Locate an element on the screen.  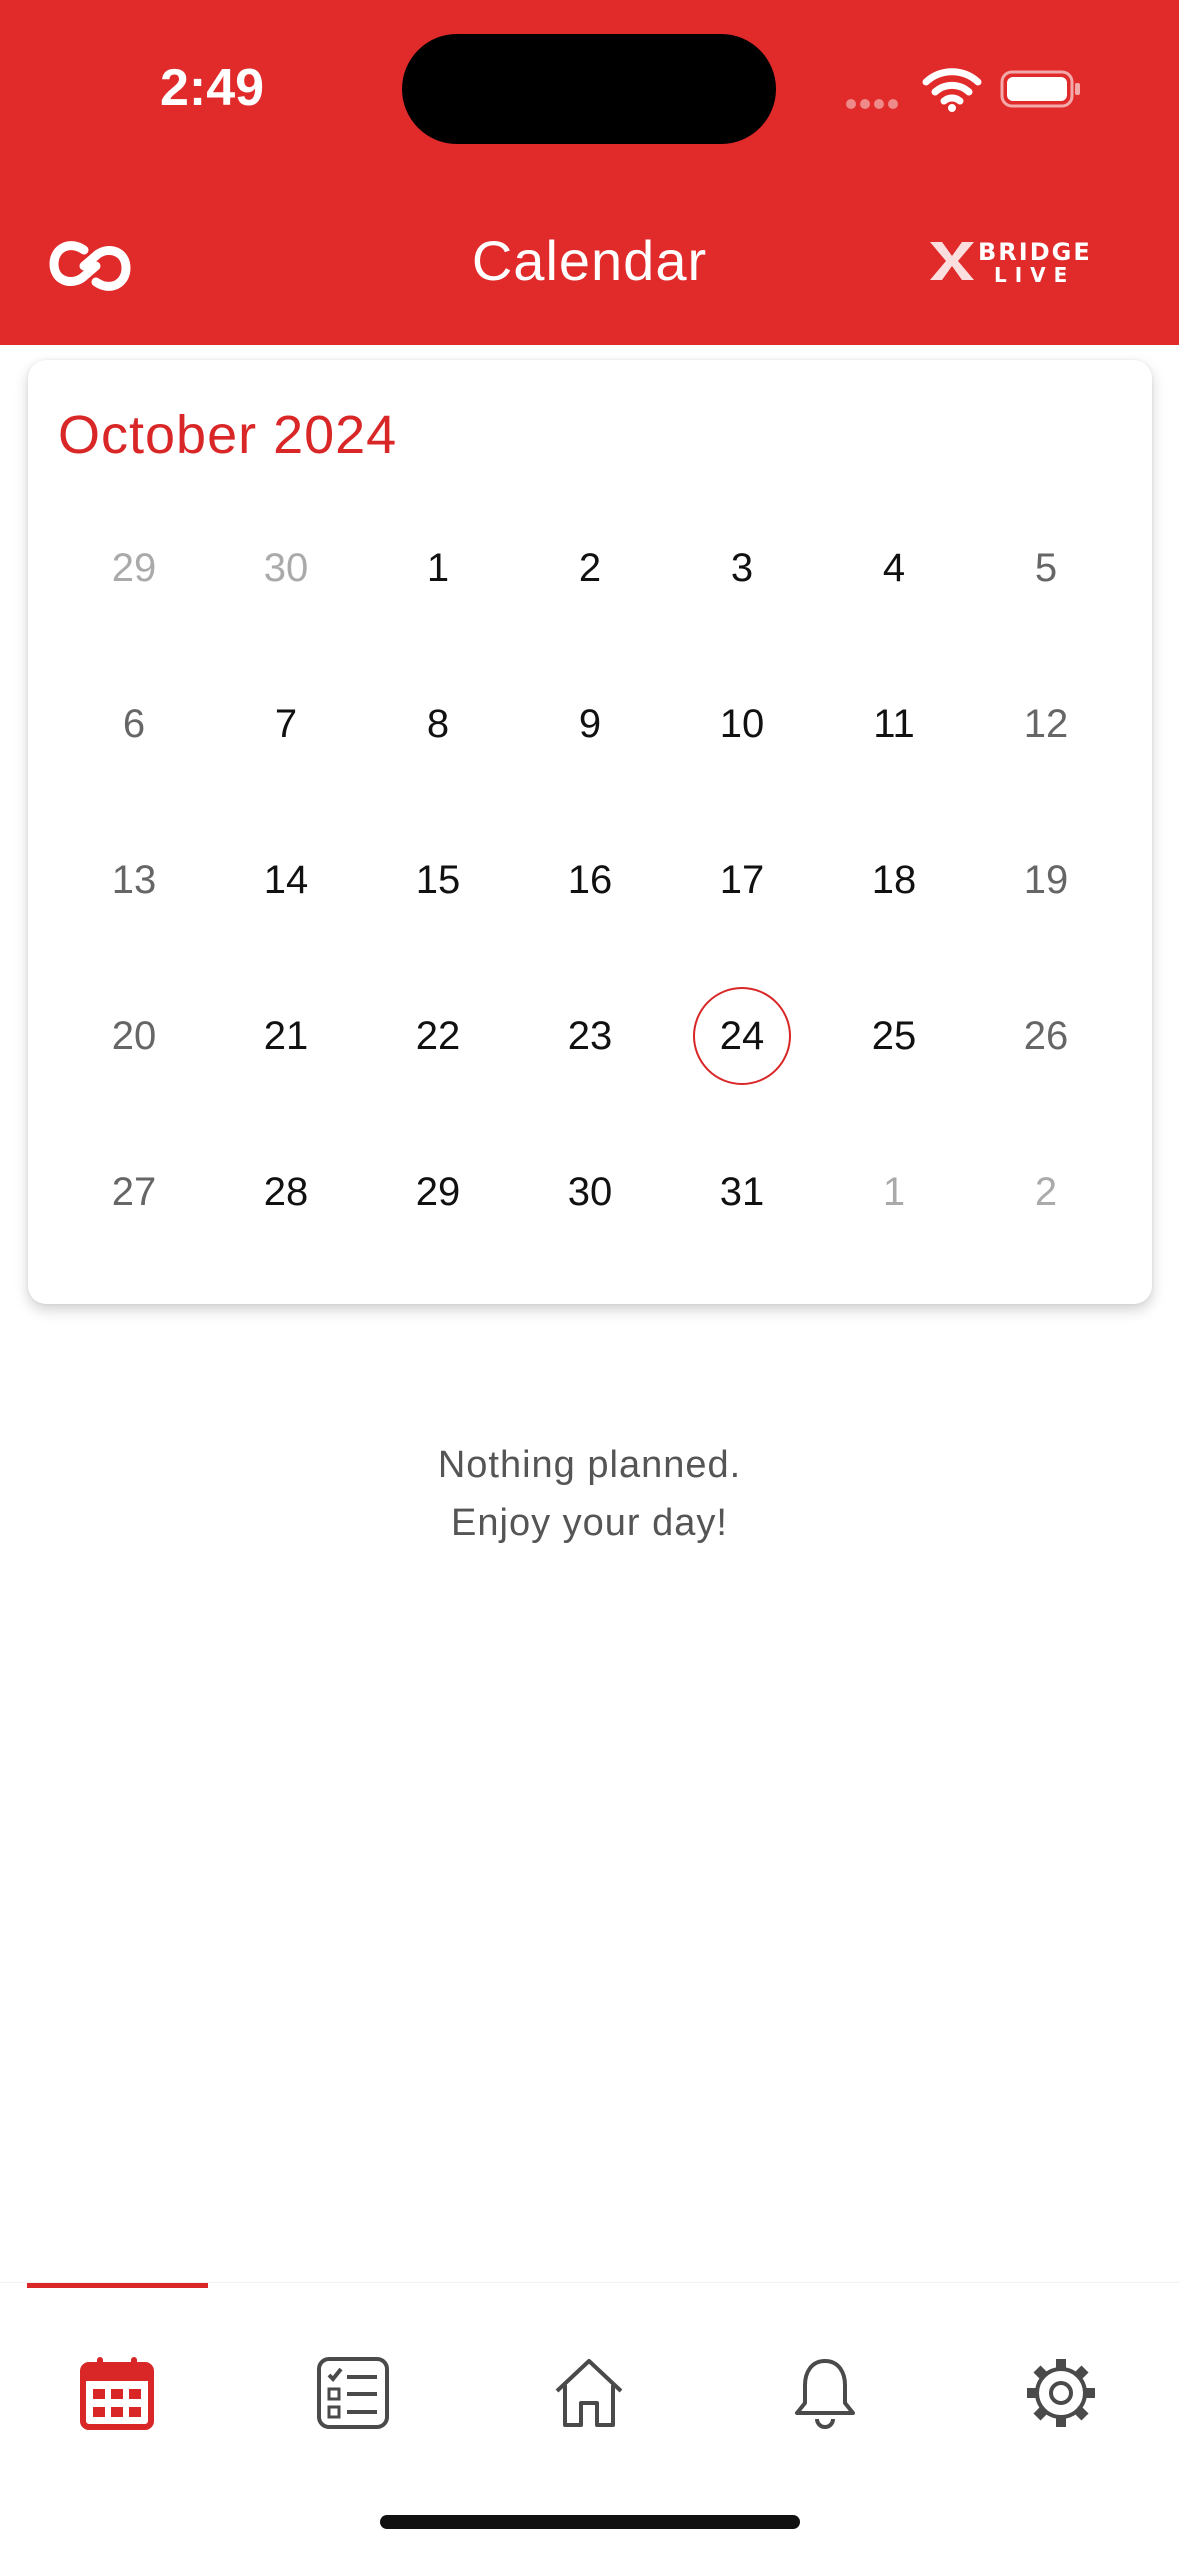
calendar-day-label: 12 is located at coordinates (1046, 723).